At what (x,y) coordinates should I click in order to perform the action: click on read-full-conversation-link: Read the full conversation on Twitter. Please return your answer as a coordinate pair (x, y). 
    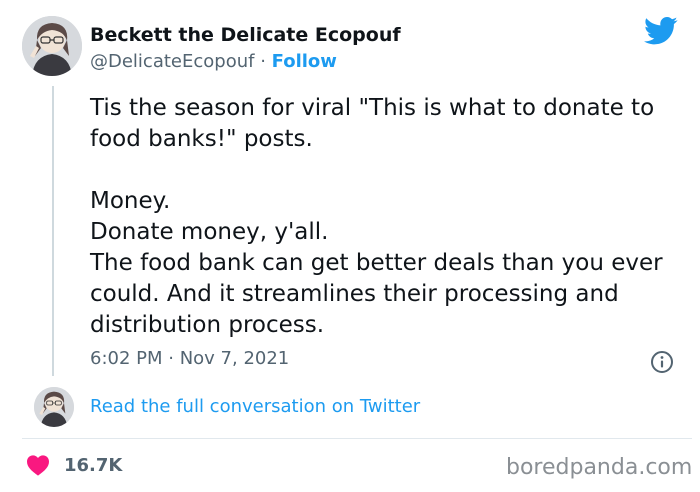
    Looking at the image, I should click on (255, 406).